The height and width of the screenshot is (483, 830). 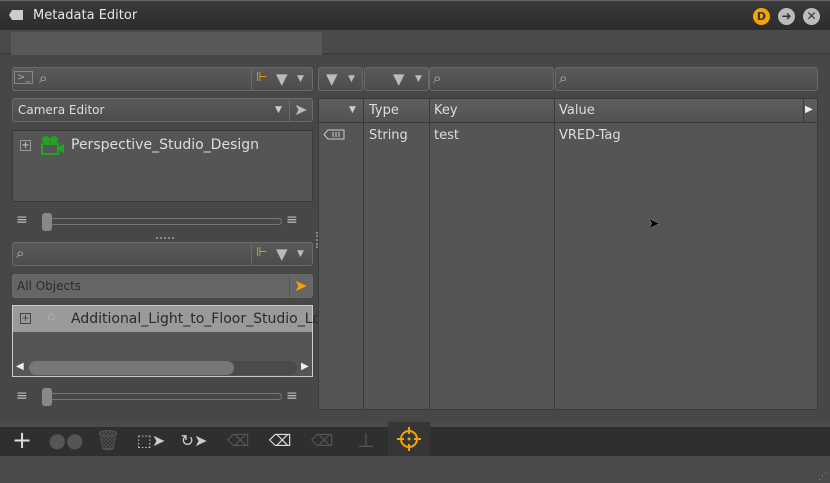 What do you see at coordinates (366, 440) in the screenshot?
I see `broom-icon: ⊥` at bounding box center [366, 440].